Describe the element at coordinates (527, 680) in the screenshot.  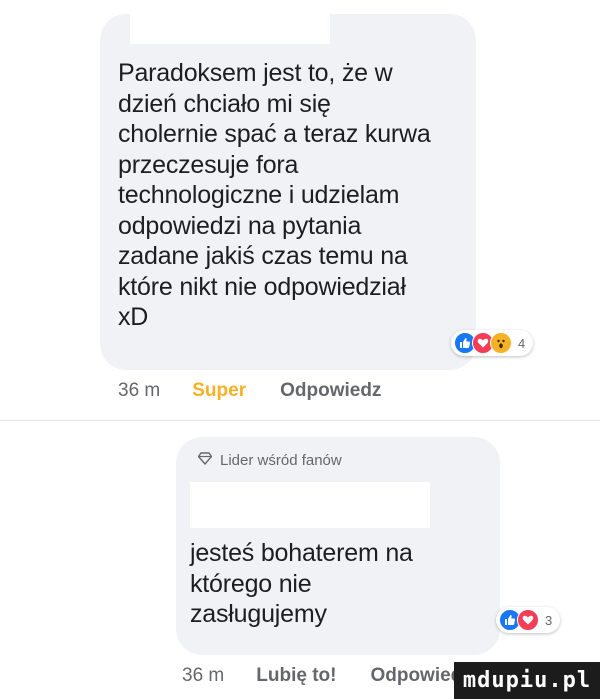
I see `watermark: mdupiu.pl` at that location.